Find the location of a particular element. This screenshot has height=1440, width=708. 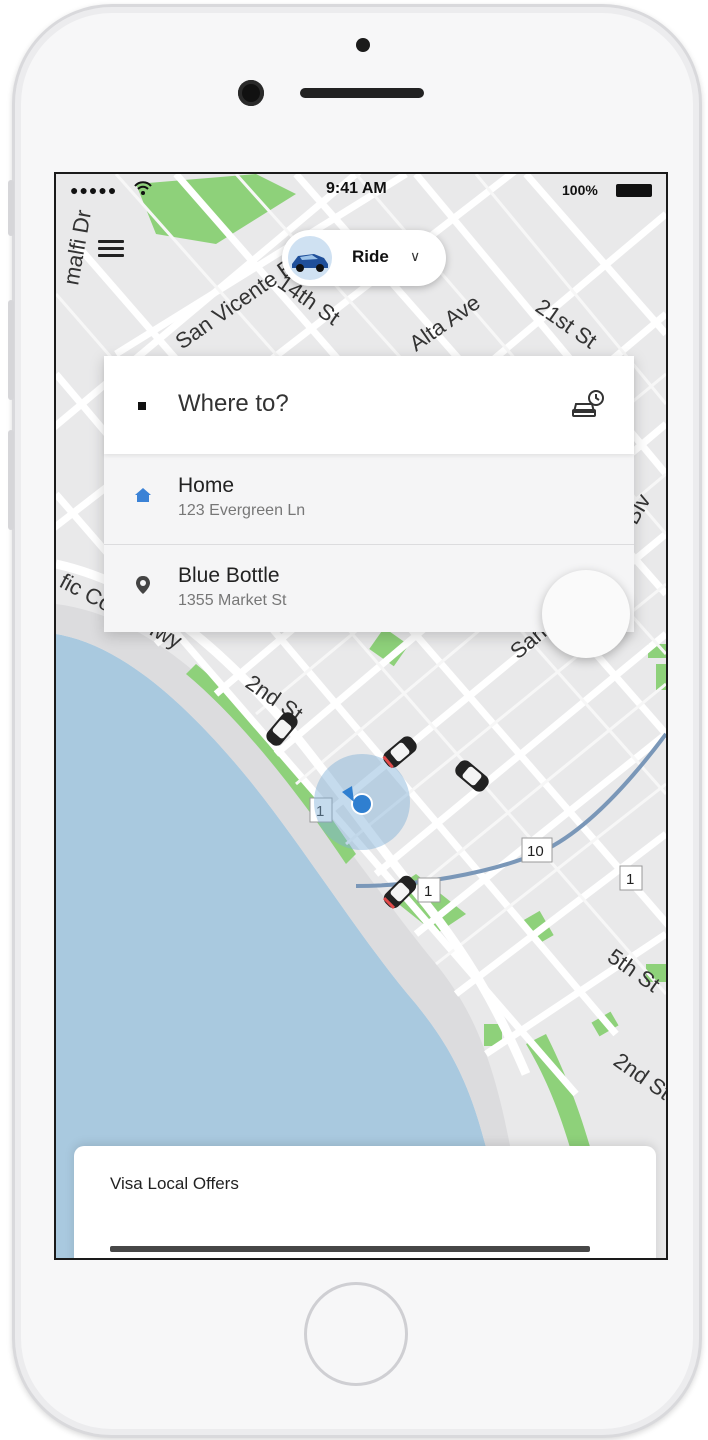

destination-square-icon is located at coordinates (142, 406).